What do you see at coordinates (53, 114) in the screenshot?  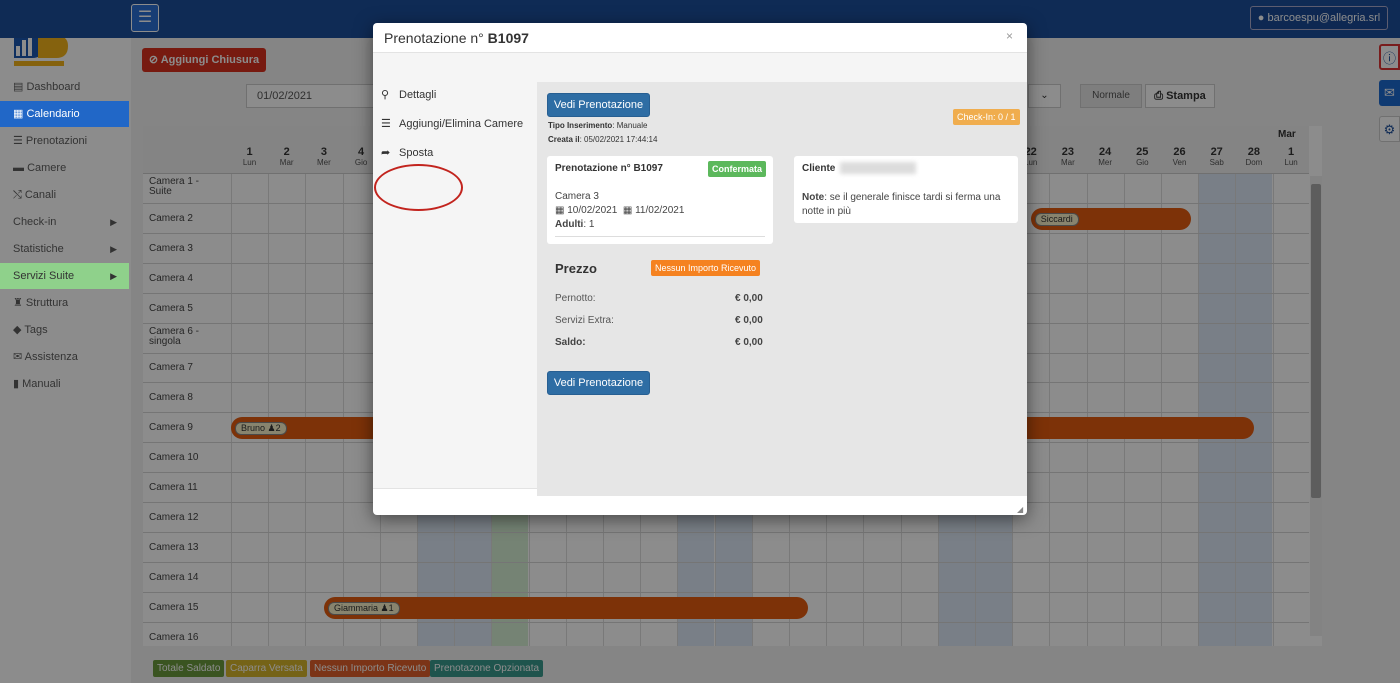 I see `sidebar-item-label: Calendario` at bounding box center [53, 114].